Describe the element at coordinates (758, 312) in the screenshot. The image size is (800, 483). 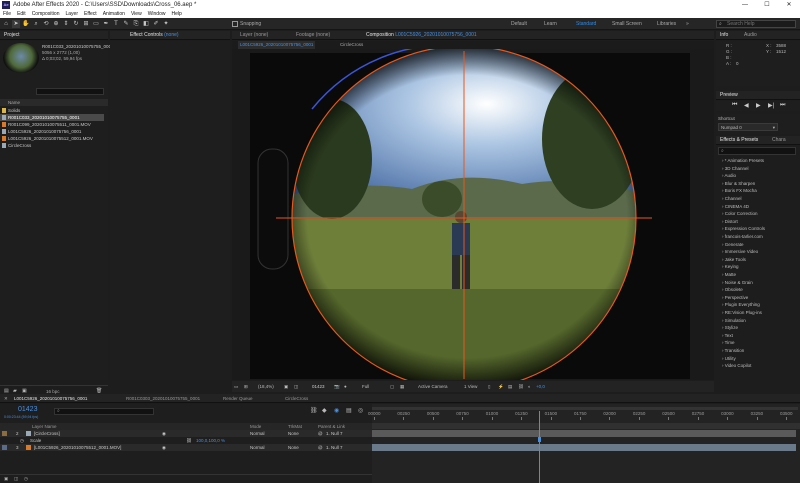
I see `effects-category-item: › RE:Vision Plug-ins` at that location.